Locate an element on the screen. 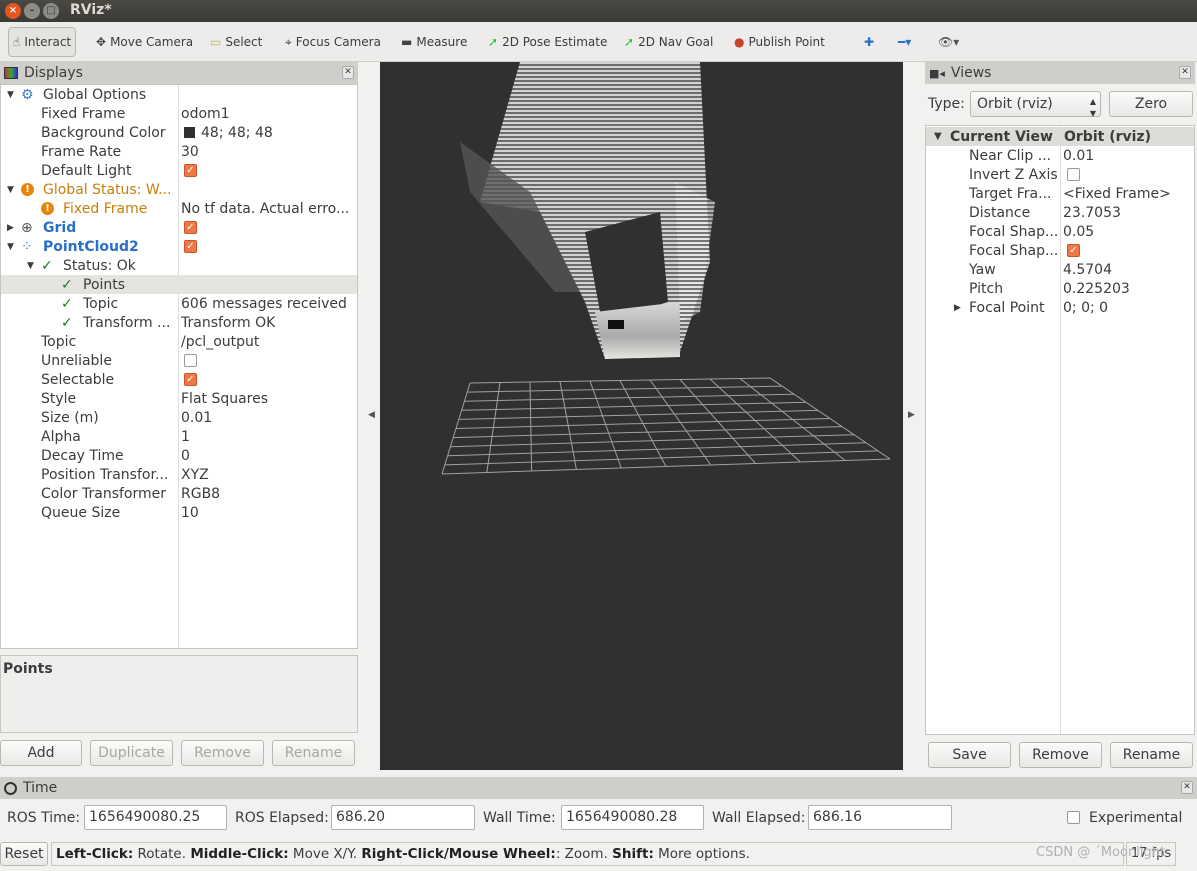  zero-button: Zero is located at coordinates (1151, 104).